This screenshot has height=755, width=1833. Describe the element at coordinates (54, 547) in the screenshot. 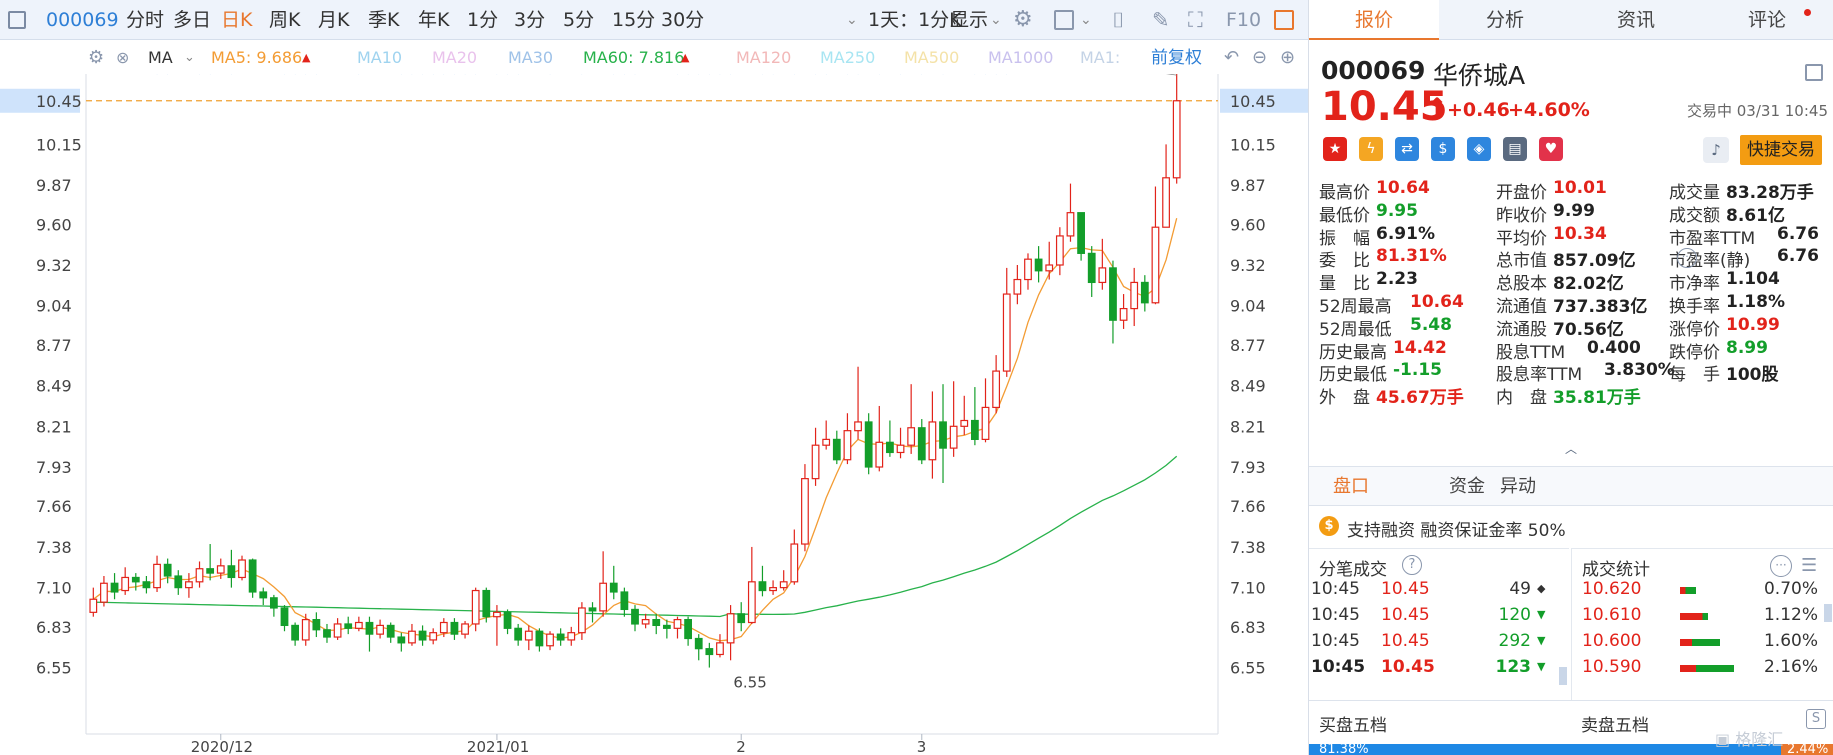

I see `y-tick-label-left: 7.38` at that location.